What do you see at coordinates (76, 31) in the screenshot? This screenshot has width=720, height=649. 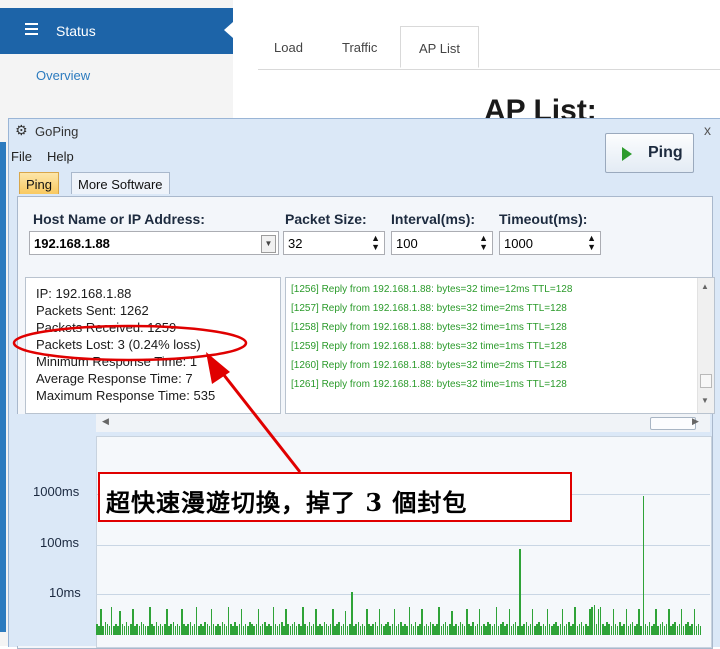 I see `status-label: Status` at bounding box center [76, 31].